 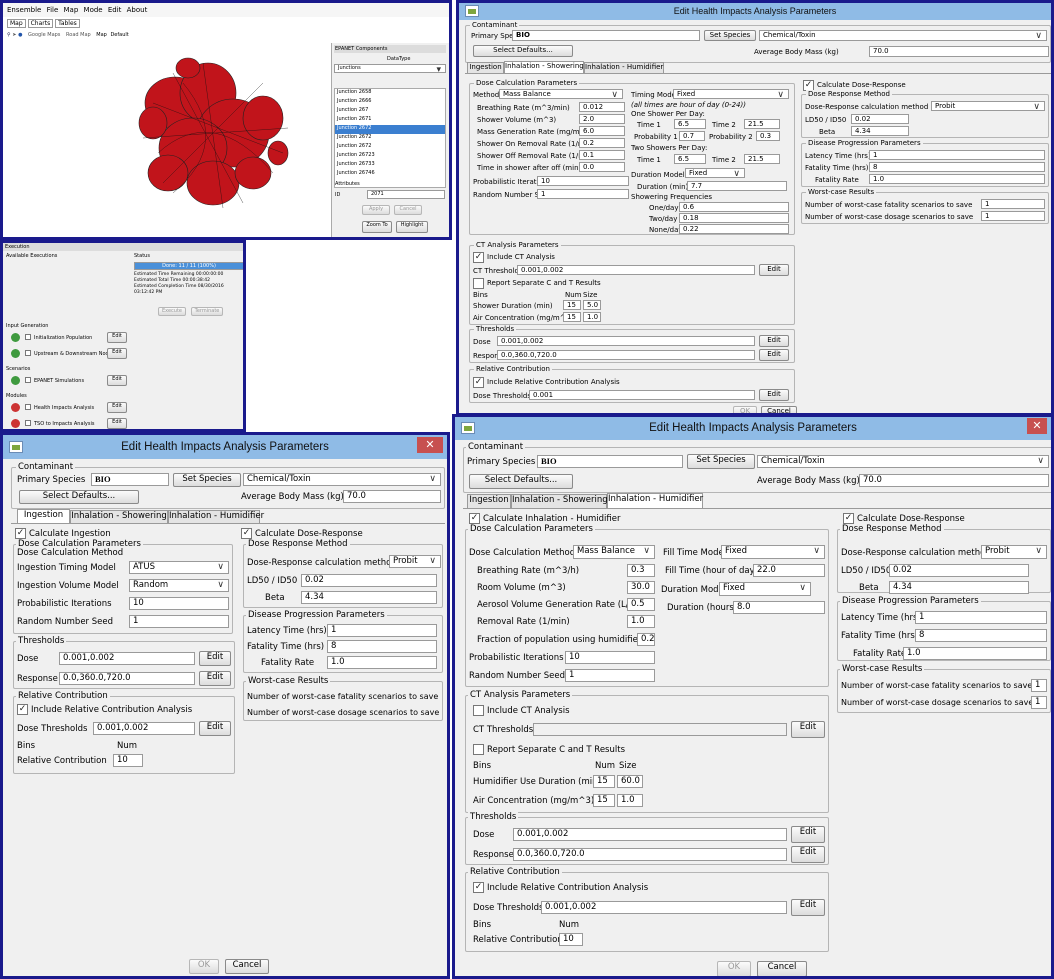 I want to click on param-field: 0.1, so click(x=602, y=155).